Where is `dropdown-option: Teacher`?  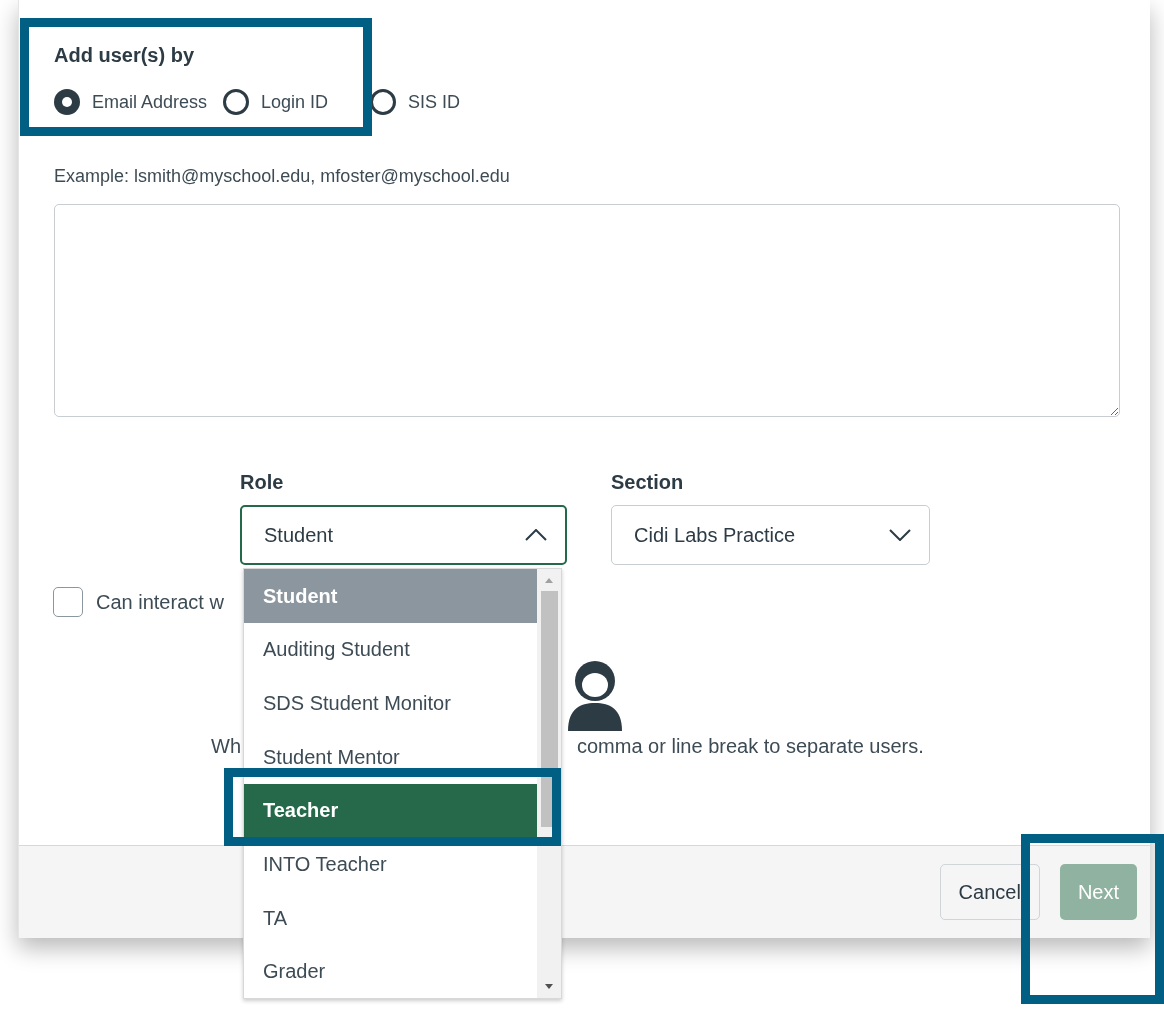 dropdown-option: Teacher is located at coordinates (391, 810).